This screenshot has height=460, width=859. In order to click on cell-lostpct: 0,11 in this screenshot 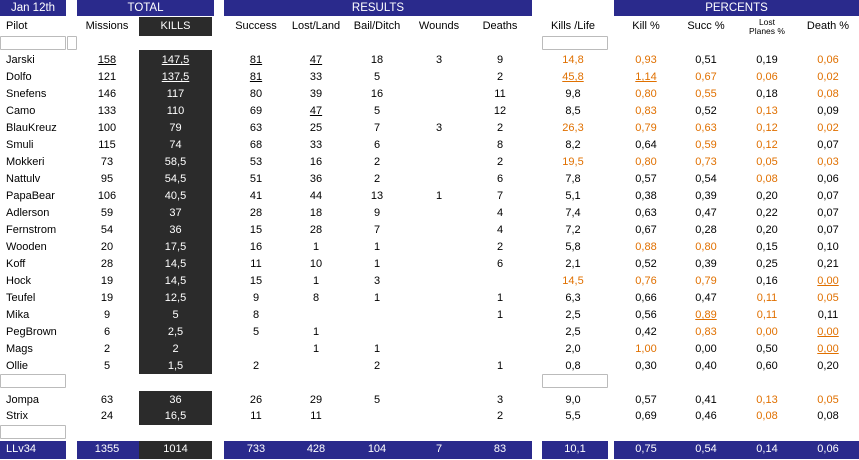, I will do `click(767, 315)`.